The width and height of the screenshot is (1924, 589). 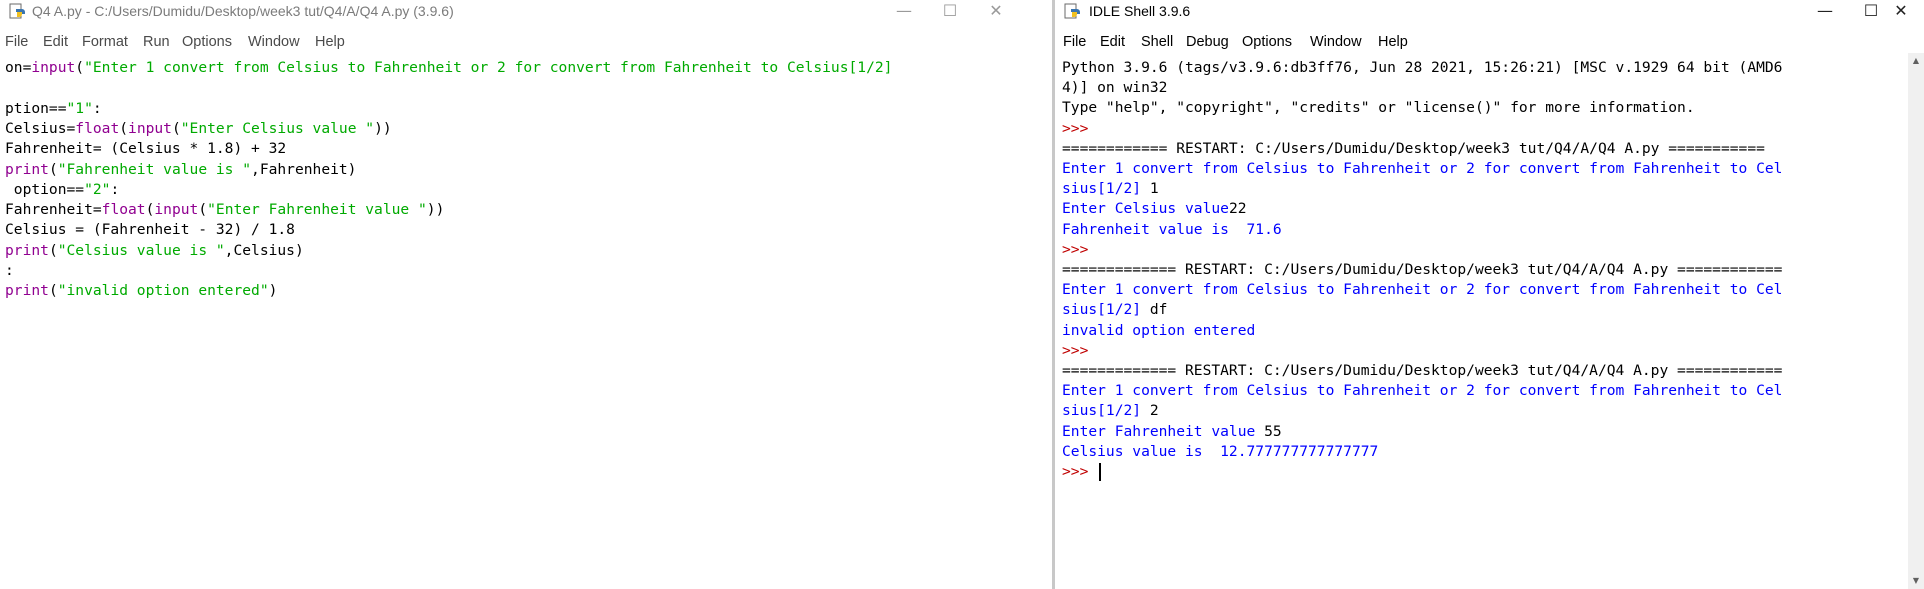 I want to click on code-token: "Fahrenheit value is ", so click(x=154, y=169).